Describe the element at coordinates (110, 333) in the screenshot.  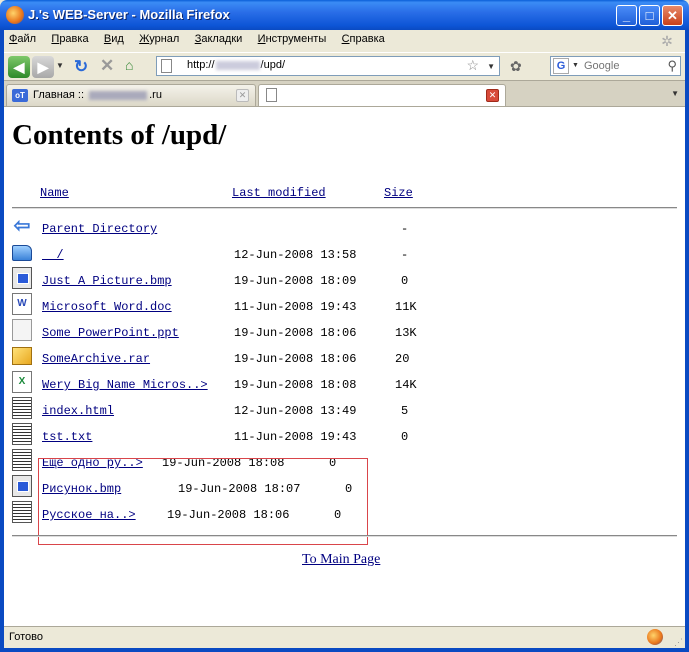
I see `entry-link: Some PowerPoint.ppt` at that location.